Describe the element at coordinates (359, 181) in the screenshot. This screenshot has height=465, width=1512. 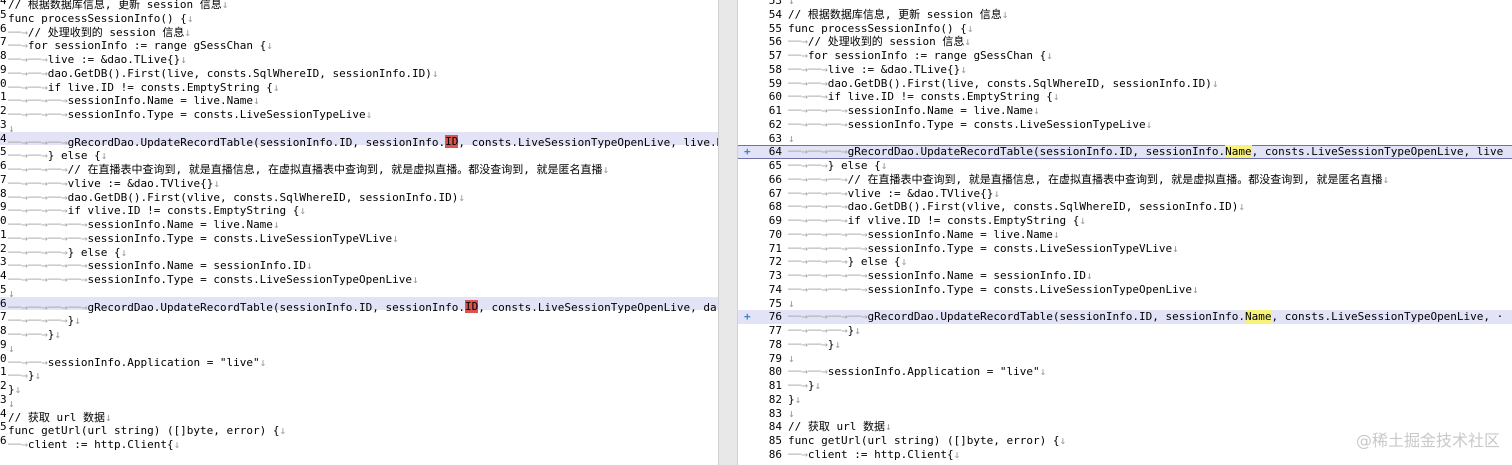
I see `code-line: 7──→──→──→vlive := &dao.TVlive{}↓` at that location.